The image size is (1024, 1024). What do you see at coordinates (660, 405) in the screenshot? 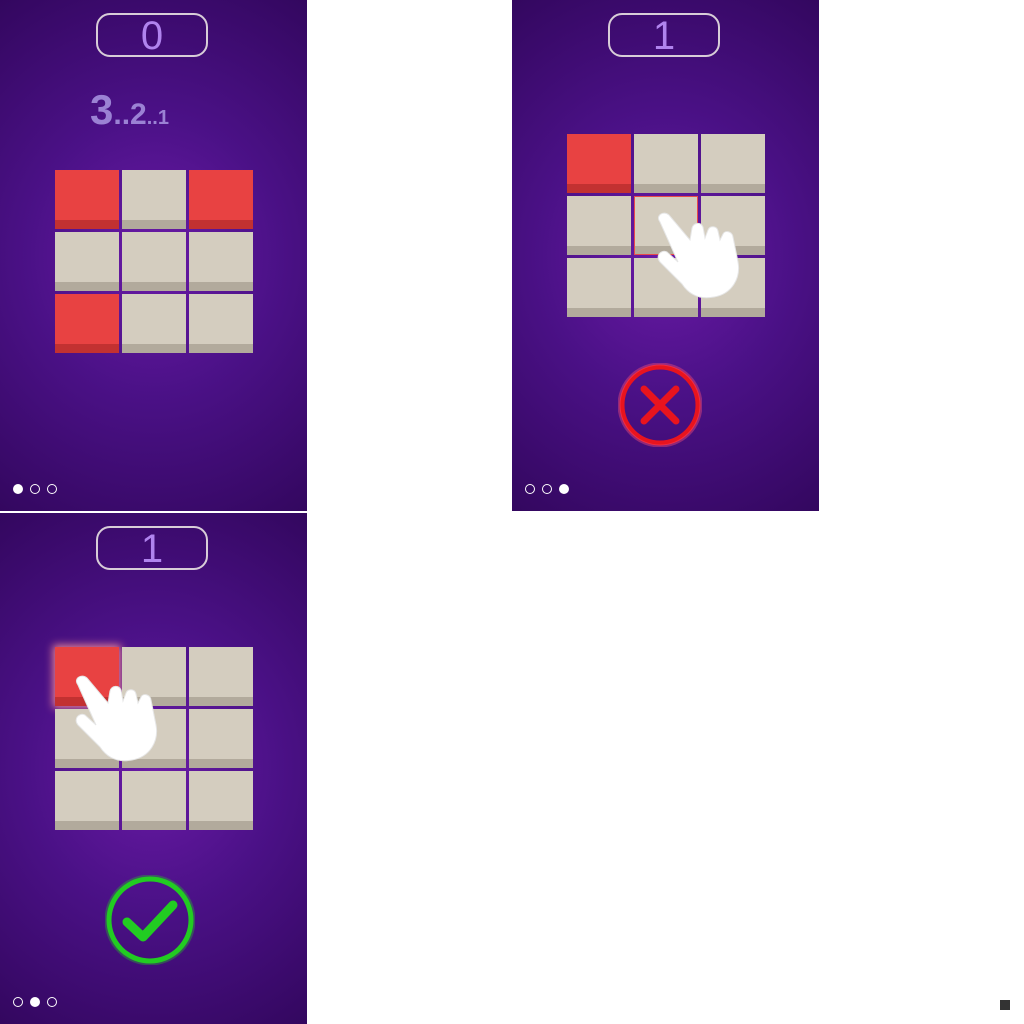
I see `cross-icon` at bounding box center [660, 405].